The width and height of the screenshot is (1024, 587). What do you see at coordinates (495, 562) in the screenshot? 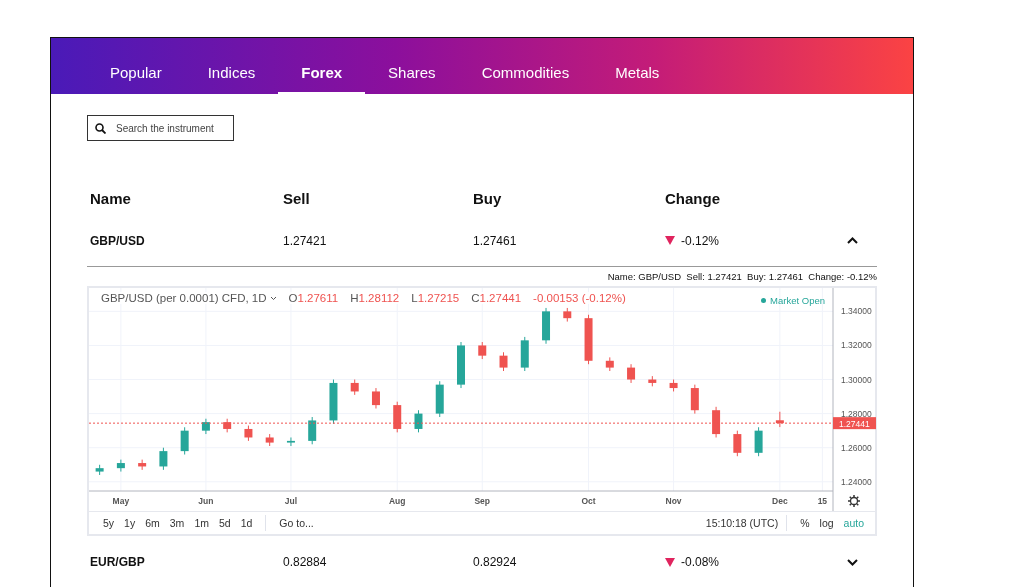
I see `buy-price: 0.82924` at bounding box center [495, 562].